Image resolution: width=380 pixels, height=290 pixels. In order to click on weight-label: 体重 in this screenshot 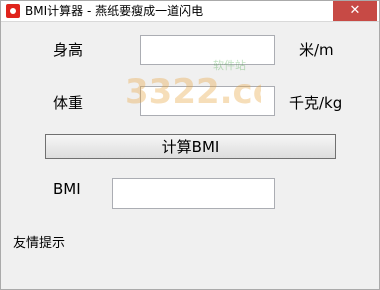, I will do `click(68, 103)`.